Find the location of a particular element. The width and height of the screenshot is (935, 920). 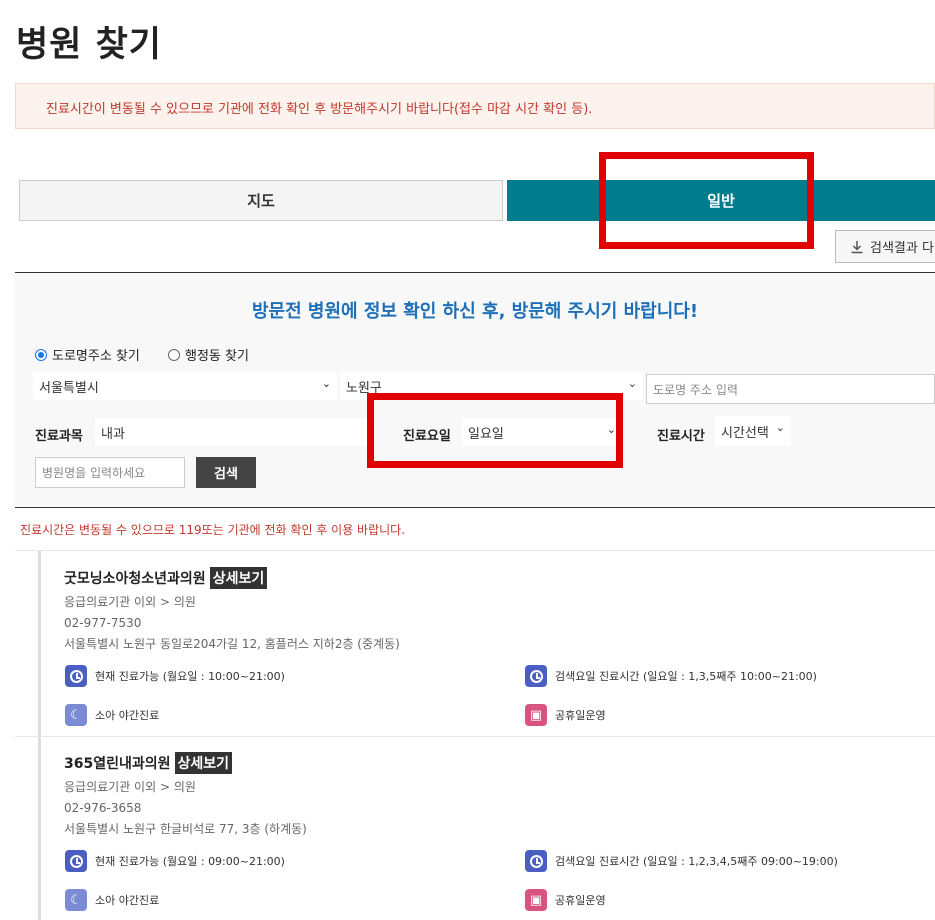

page-title: 병원 찾기 is located at coordinates (89, 45).